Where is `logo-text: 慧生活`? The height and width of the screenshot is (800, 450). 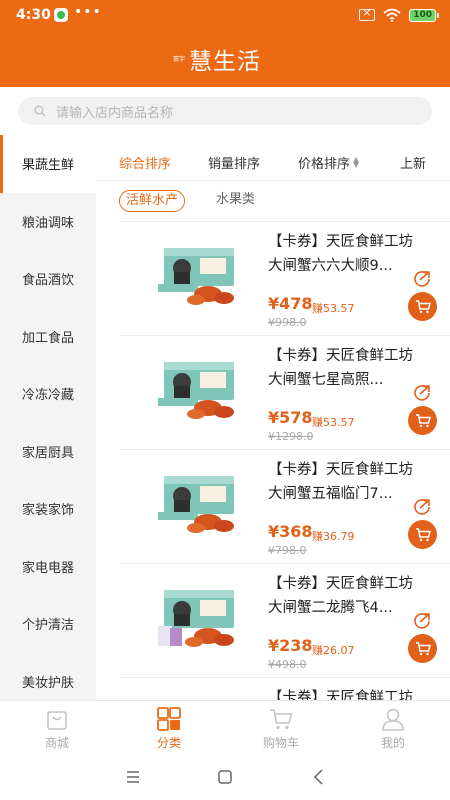 logo-text: 慧生活 is located at coordinates (225, 62).